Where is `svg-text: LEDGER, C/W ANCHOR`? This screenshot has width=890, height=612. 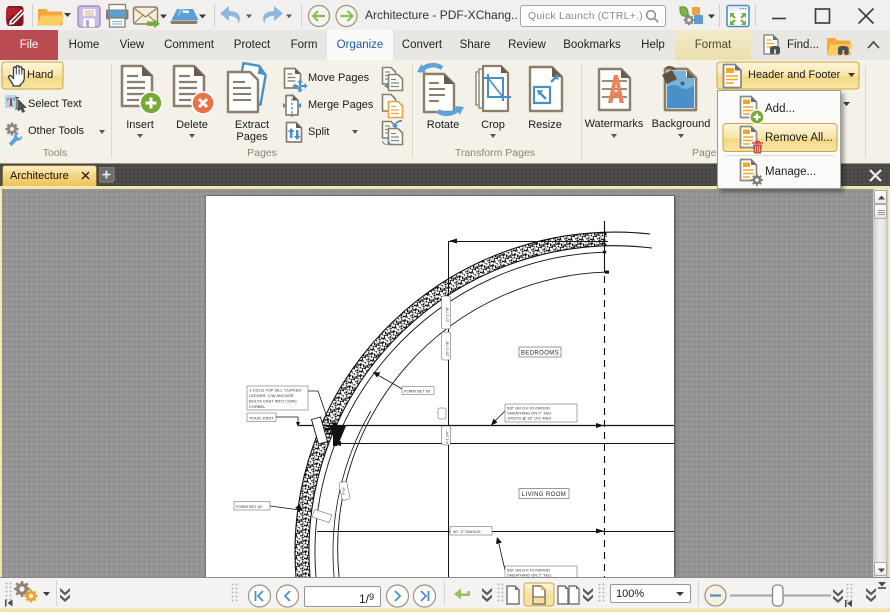
svg-text: LEDGER, C/W ANCHOR is located at coordinates (271, 395).